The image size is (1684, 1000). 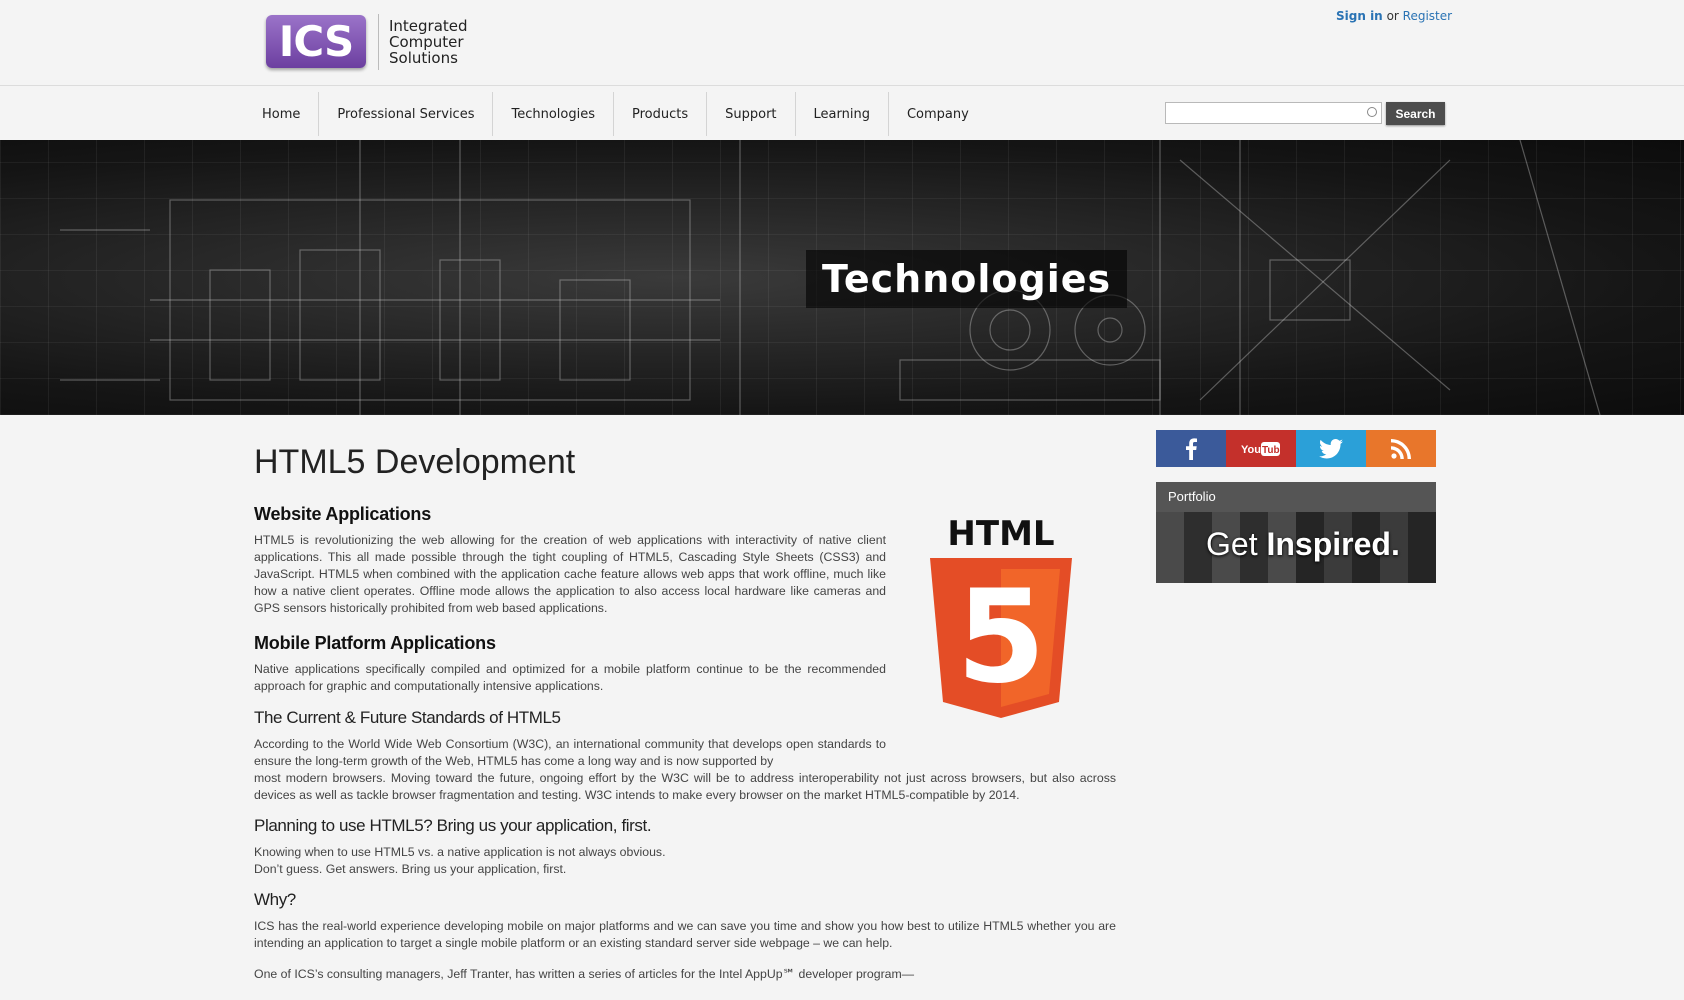 I want to click on facebook-link, so click(x=1191, y=448).